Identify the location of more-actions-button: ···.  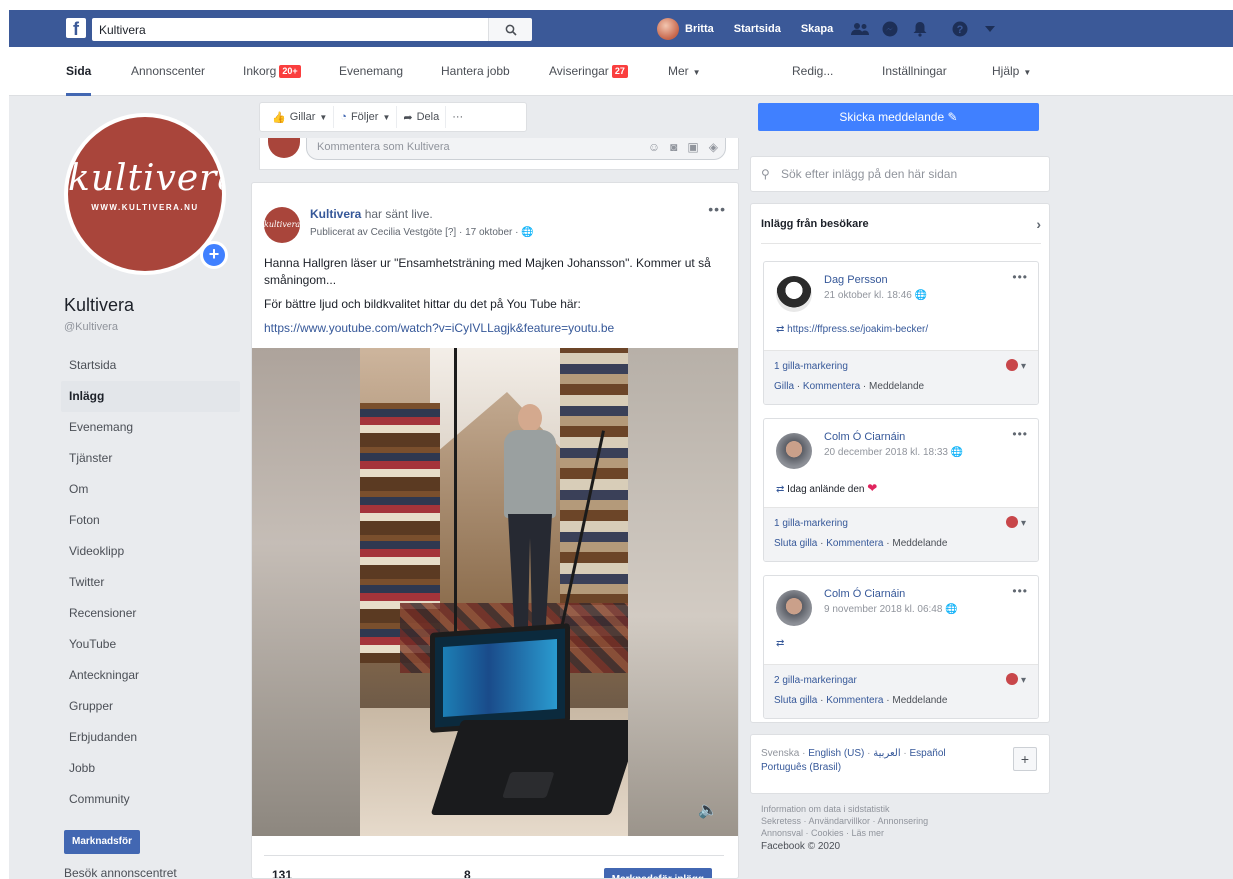
(457, 117).